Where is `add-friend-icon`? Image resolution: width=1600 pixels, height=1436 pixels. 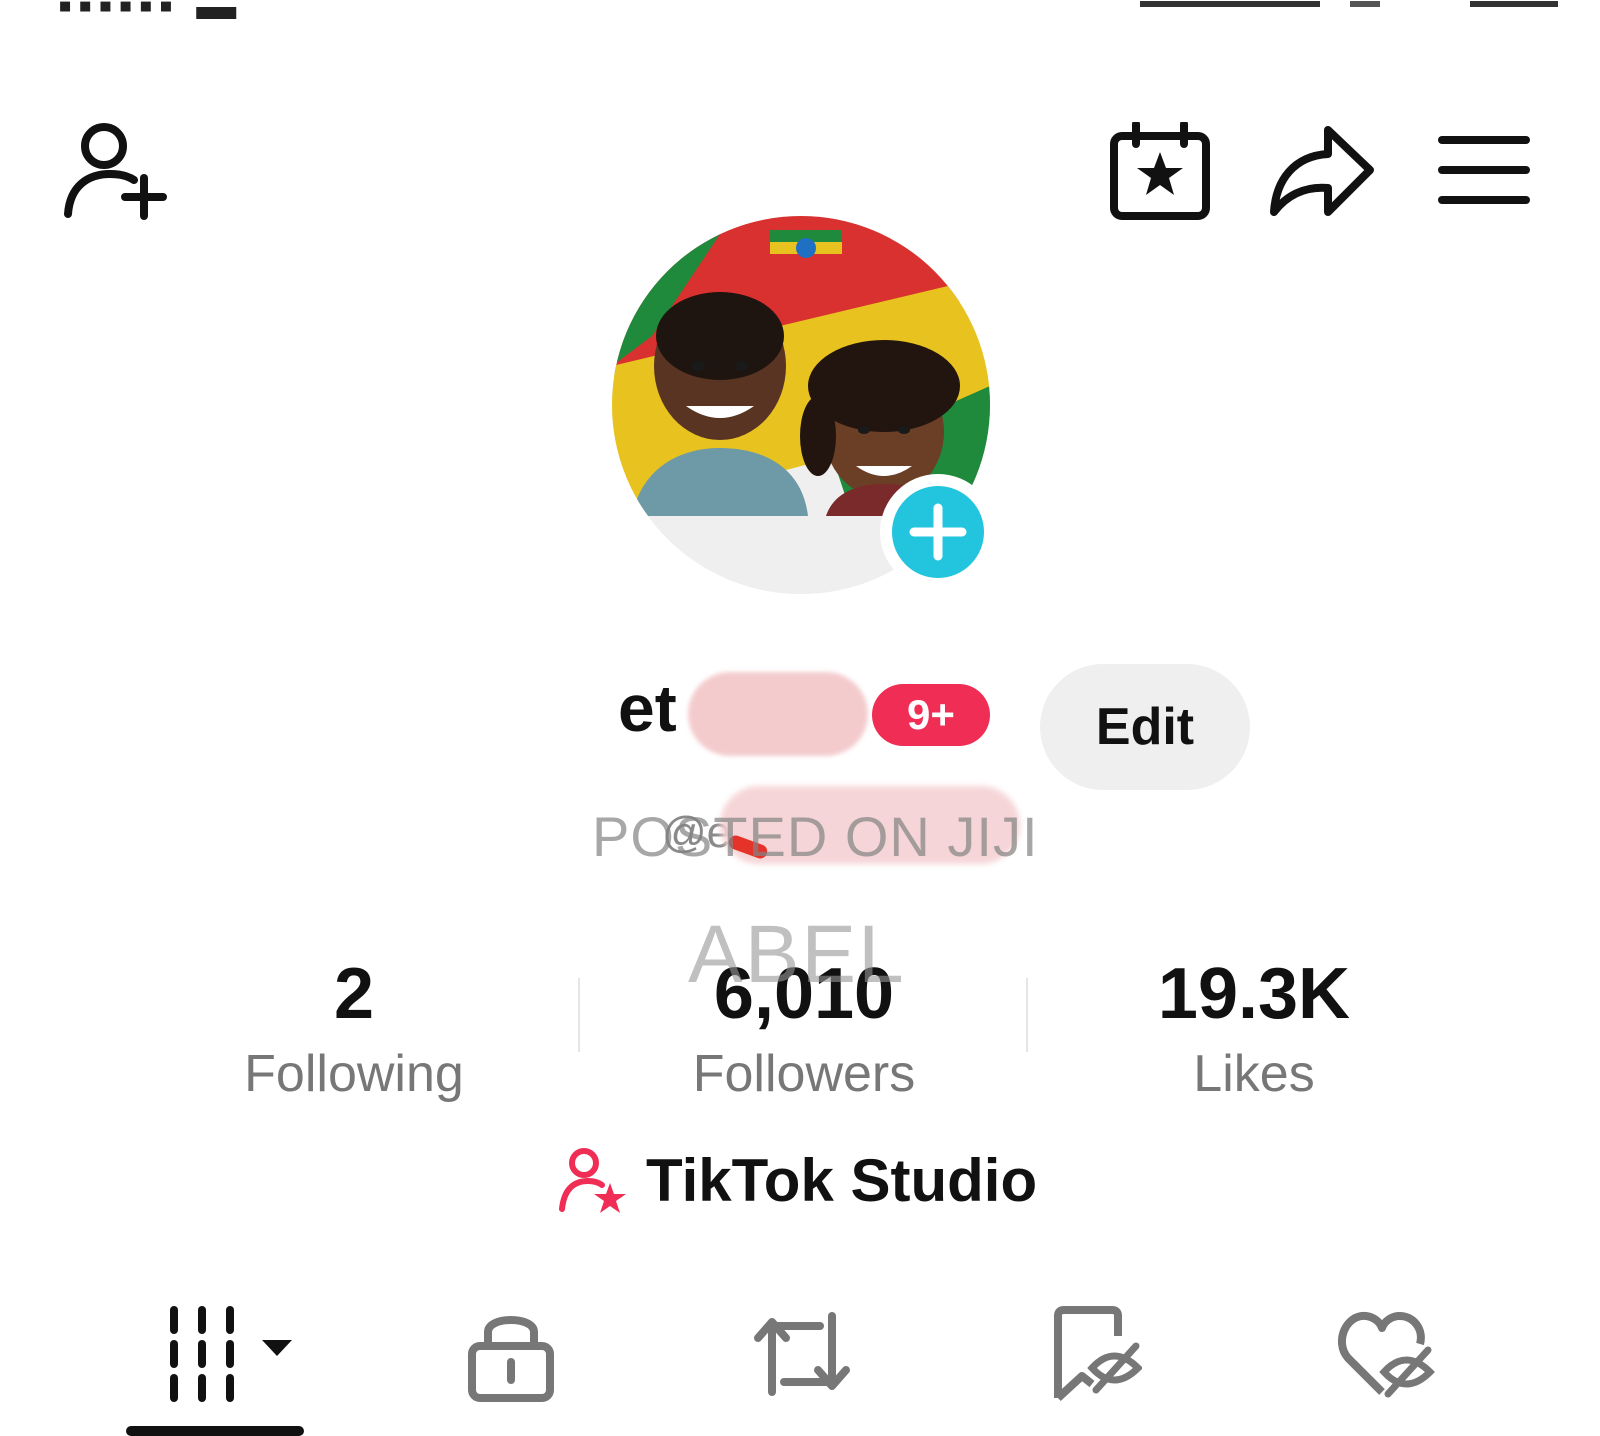 add-friend-icon is located at coordinates (113, 170).